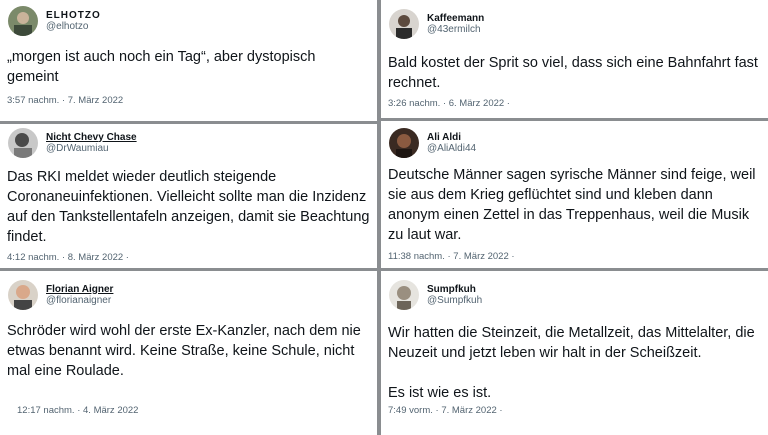 The width and height of the screenshot is (768, 435). I want to click on tweet-timestamp: 12:17 nachm. · 4. März 2022, so click(77, 410).